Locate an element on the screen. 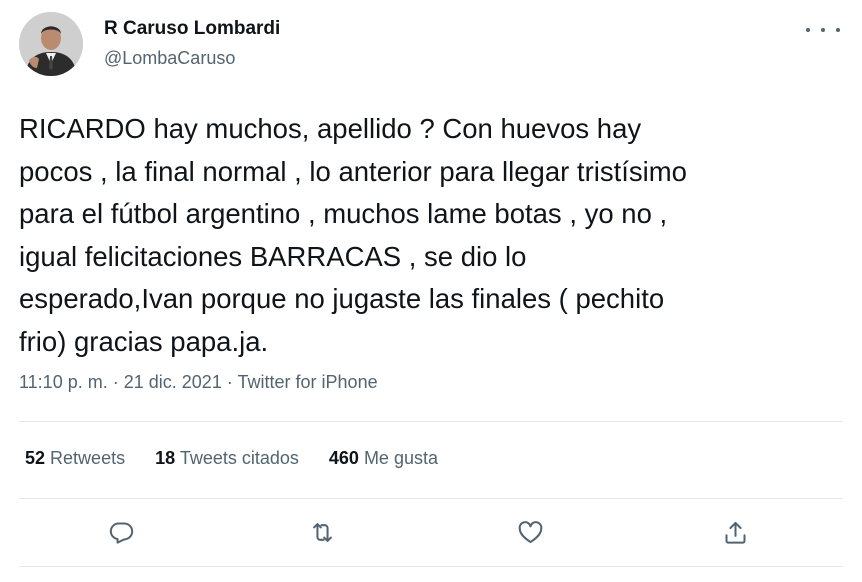 The width and height of the screenshot is (862, 582). likes-stat: 460 Me gusta is located at coordinates (383, 458).